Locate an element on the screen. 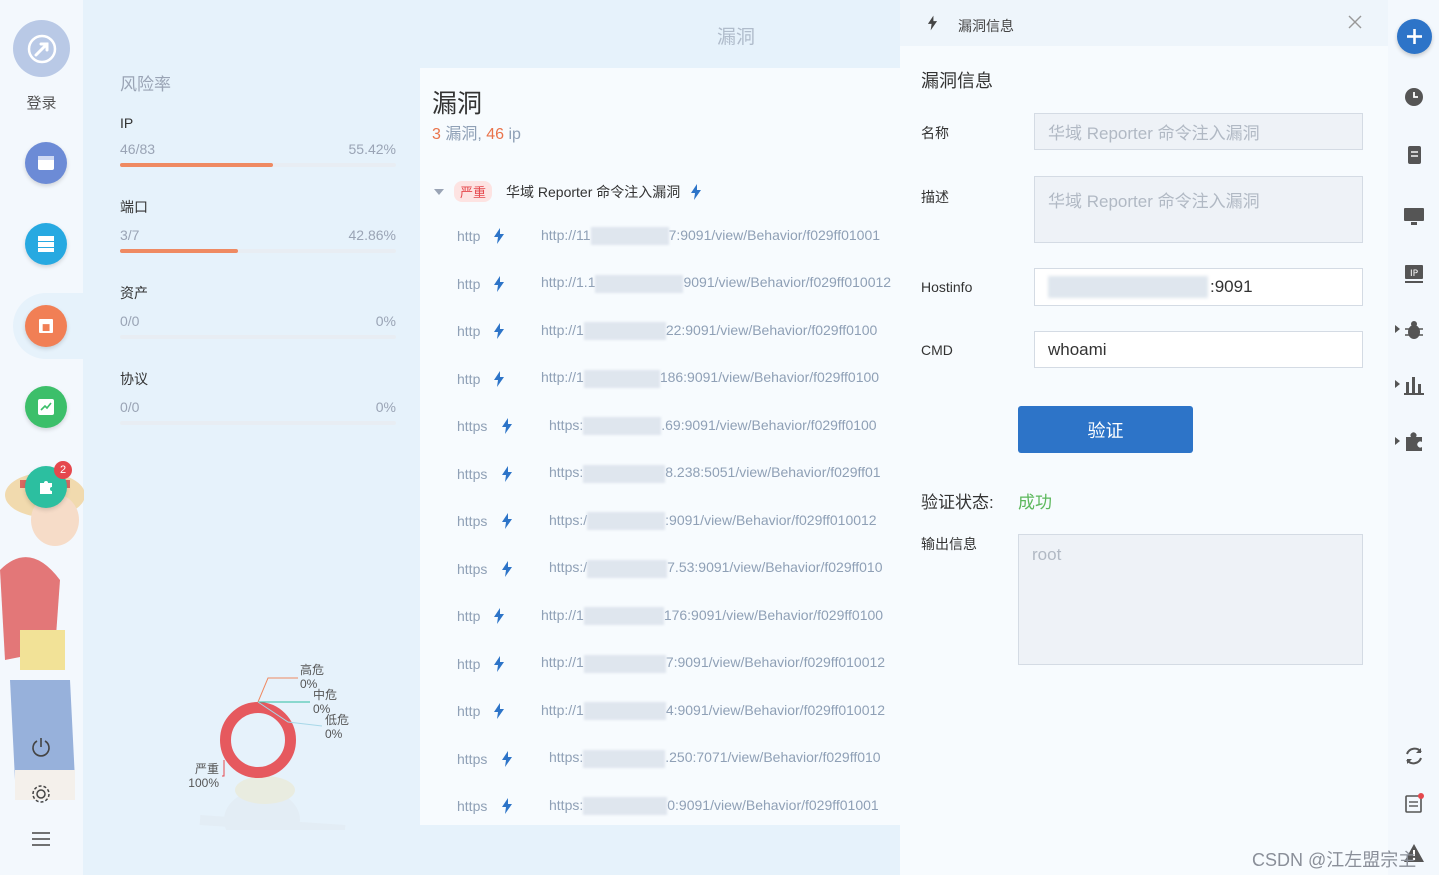 The image size is (1439, 875). stat-label: 端口 is located at coordinates (134, 207).